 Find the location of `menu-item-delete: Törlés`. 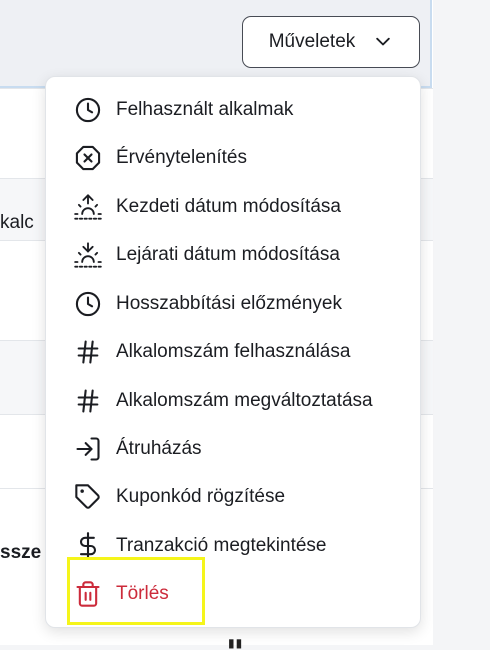

menu-item-delete: Törlés is located at coordinates (121, 594).